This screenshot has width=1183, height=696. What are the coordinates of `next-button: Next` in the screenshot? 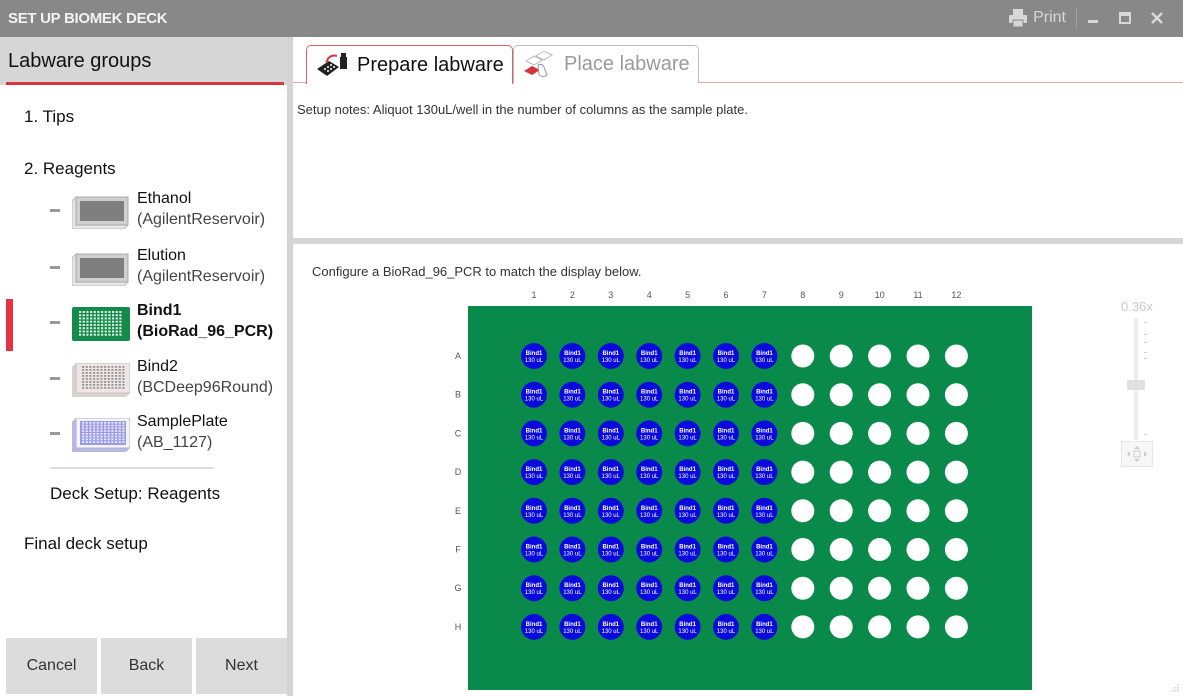 It's located at (241, 666).